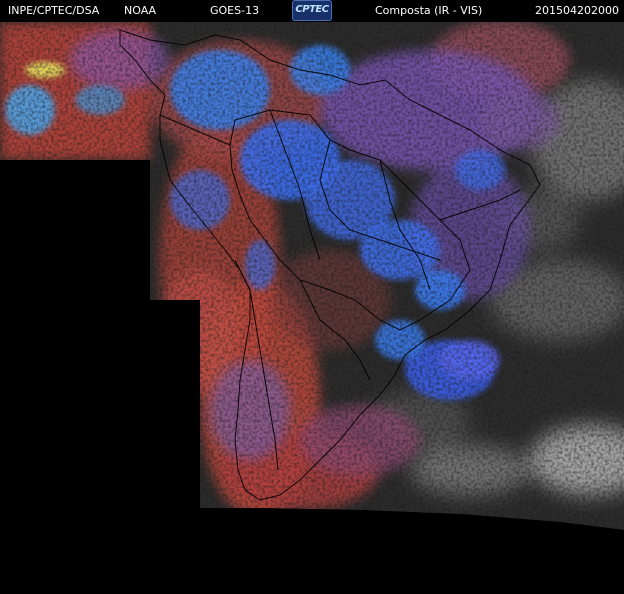 This screenshot has width=624, height=594. I want to click on agency-label: NOAA, so click(140, 10).